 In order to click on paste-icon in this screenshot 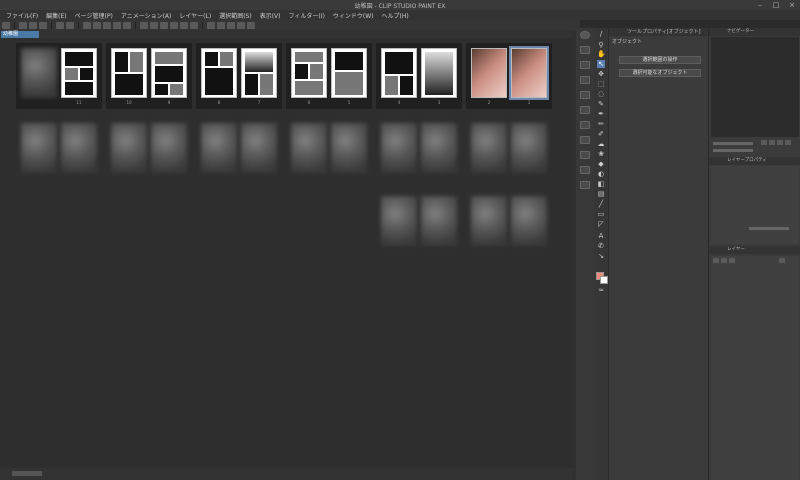, I will do `click(117, 25)`.